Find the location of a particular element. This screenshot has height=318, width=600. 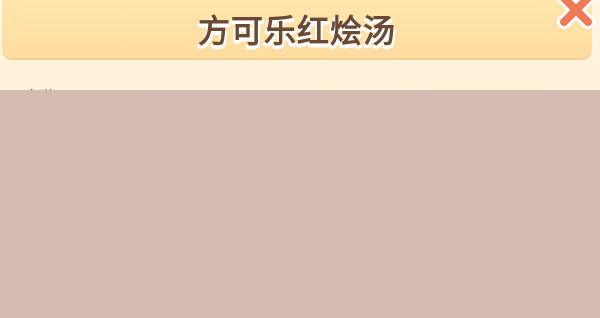

close-x-icon is located at coordinates (576, 16).